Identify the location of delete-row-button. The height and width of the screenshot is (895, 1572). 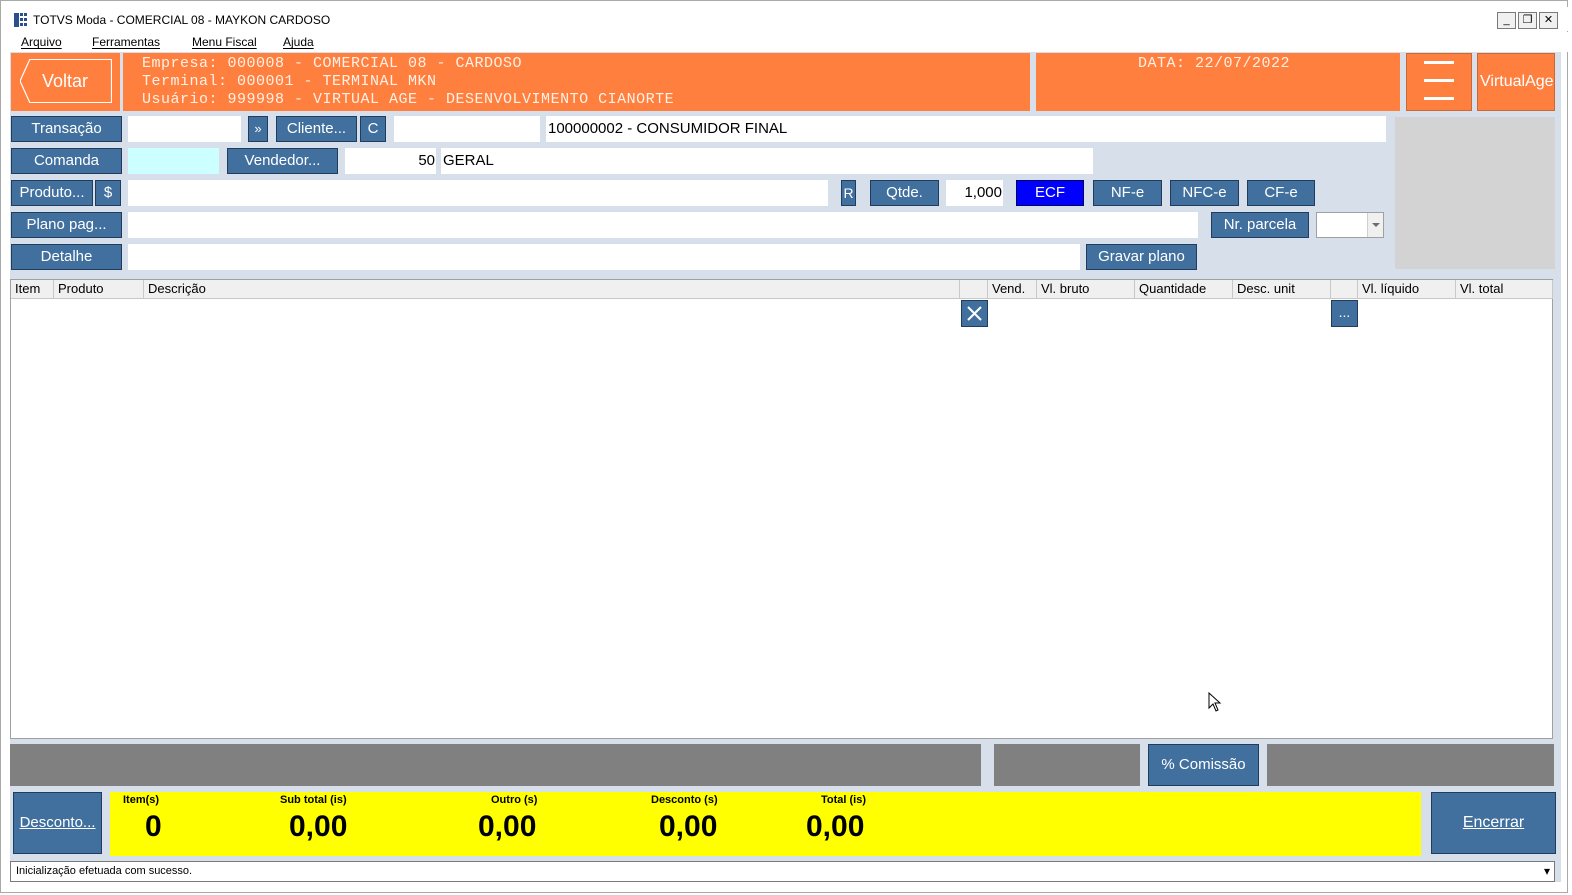
(974, 313).